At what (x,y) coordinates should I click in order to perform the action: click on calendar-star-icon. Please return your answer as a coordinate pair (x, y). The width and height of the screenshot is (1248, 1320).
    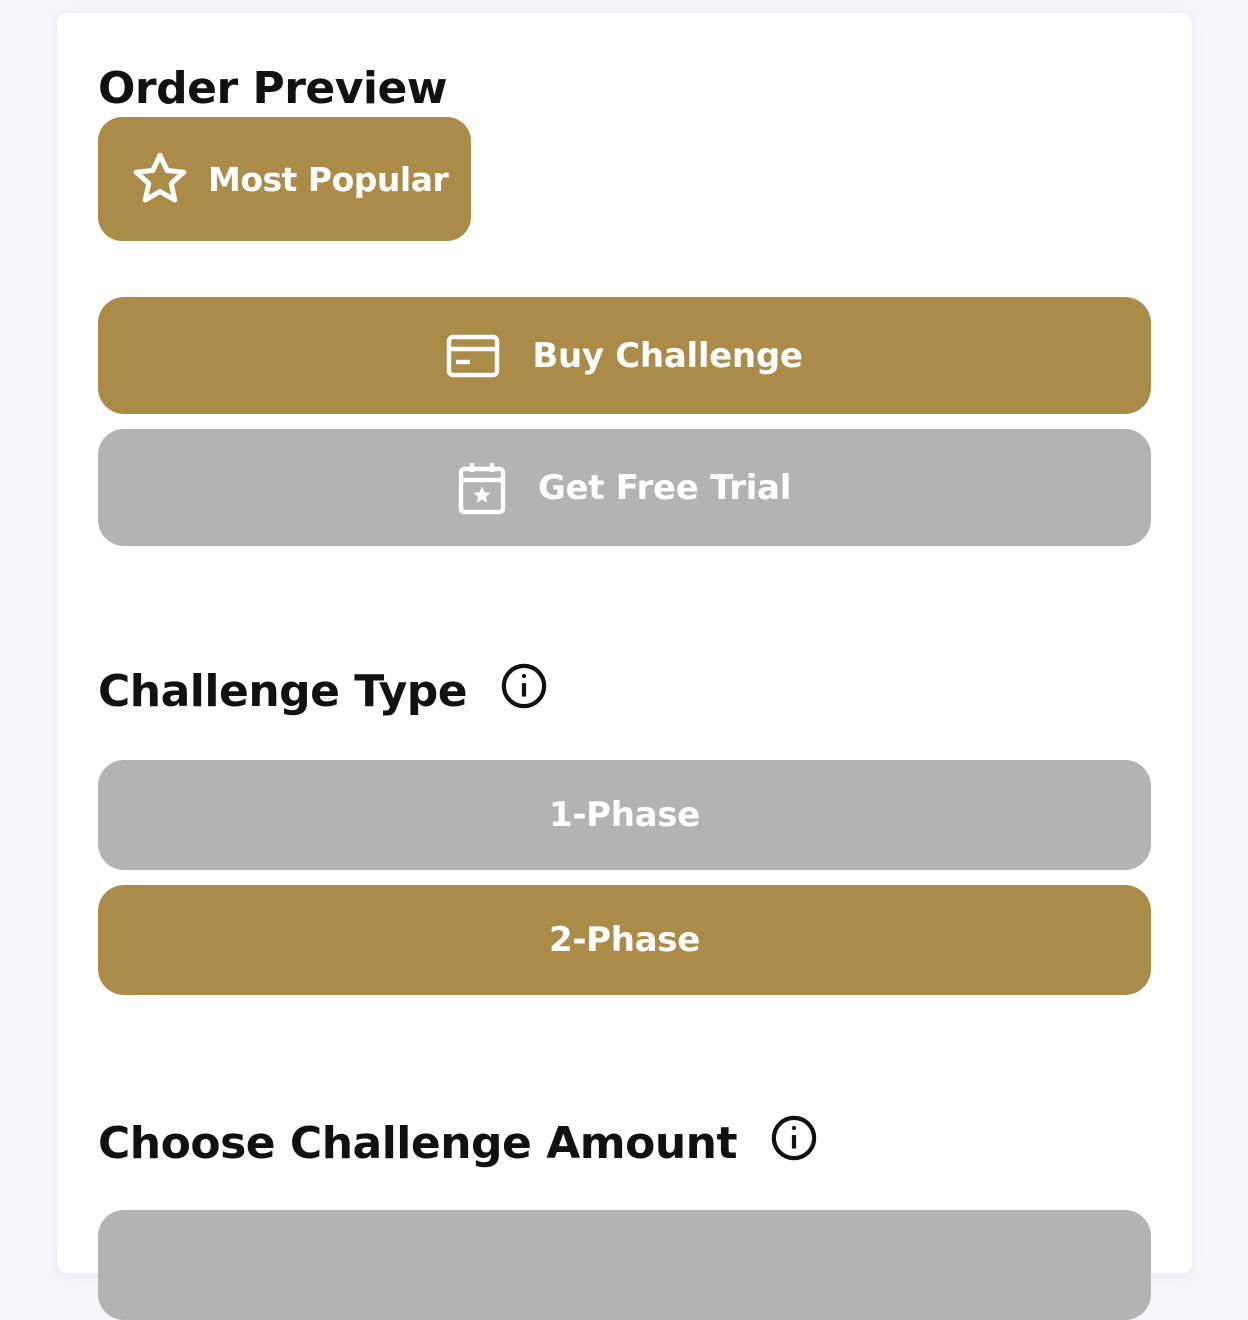
    Looking at the image, I should click on (482, 488).